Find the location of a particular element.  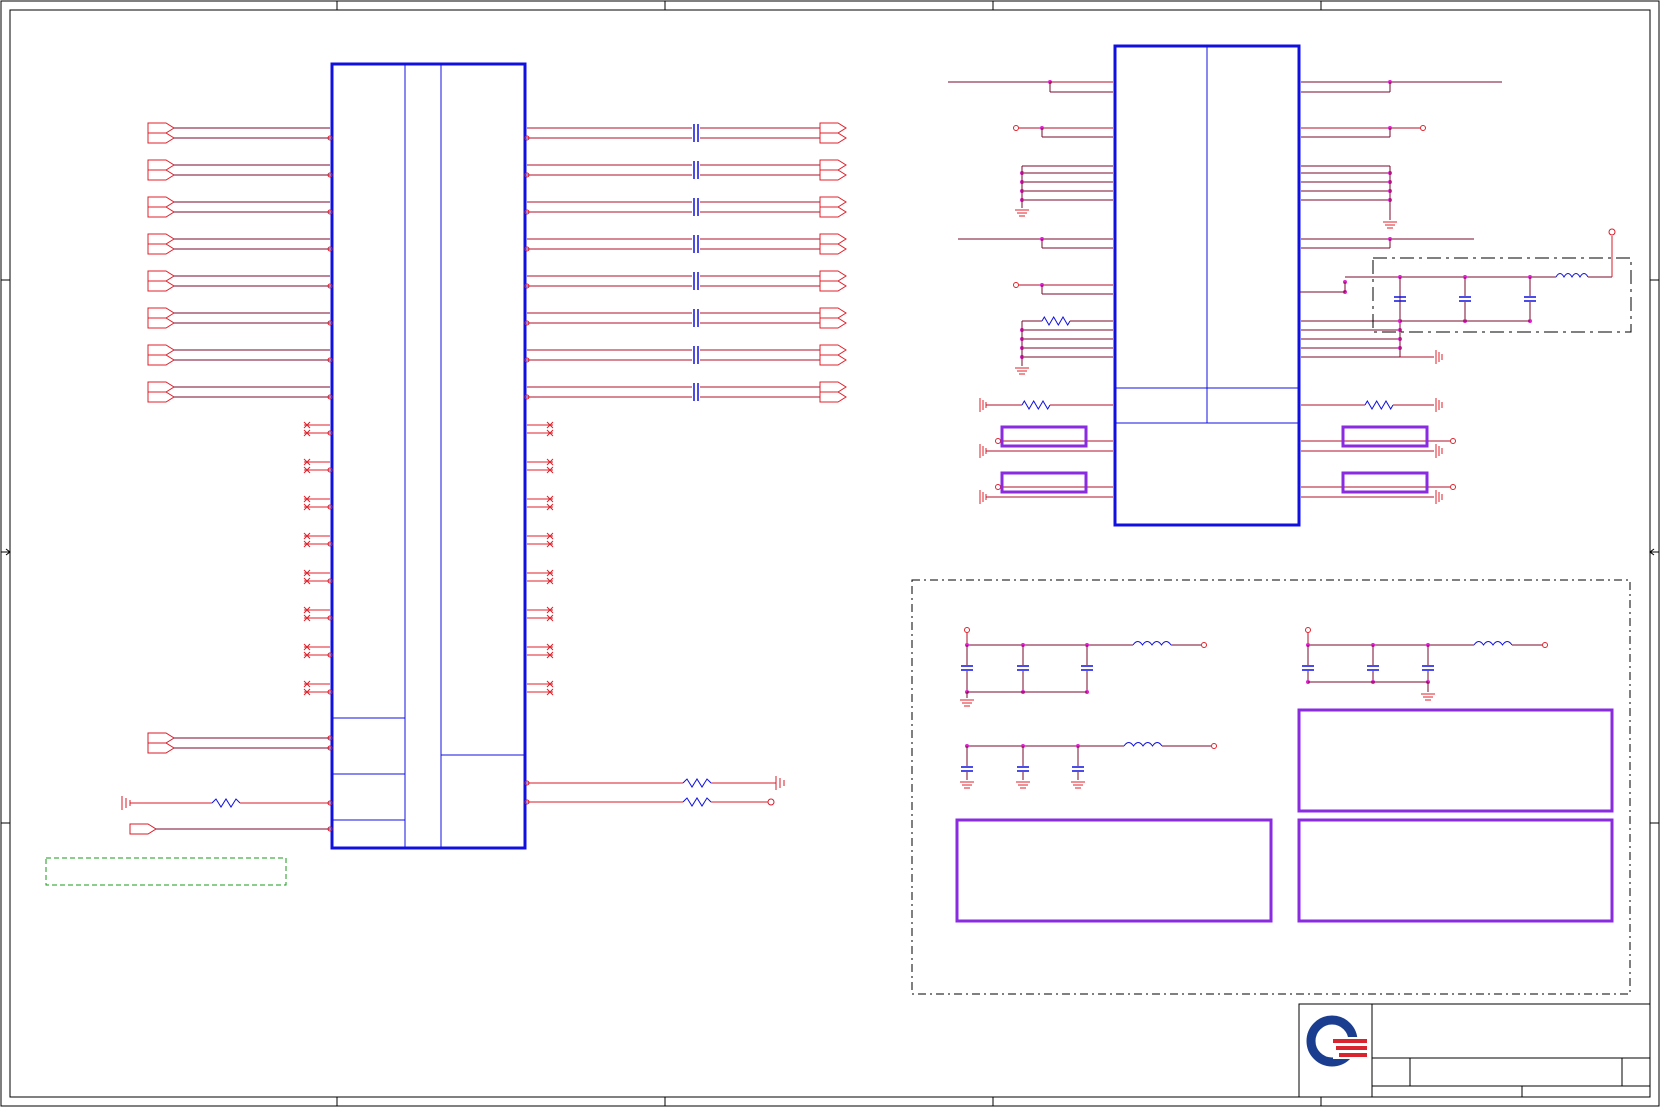

left-input-ports is located at coordinates (240, 262).